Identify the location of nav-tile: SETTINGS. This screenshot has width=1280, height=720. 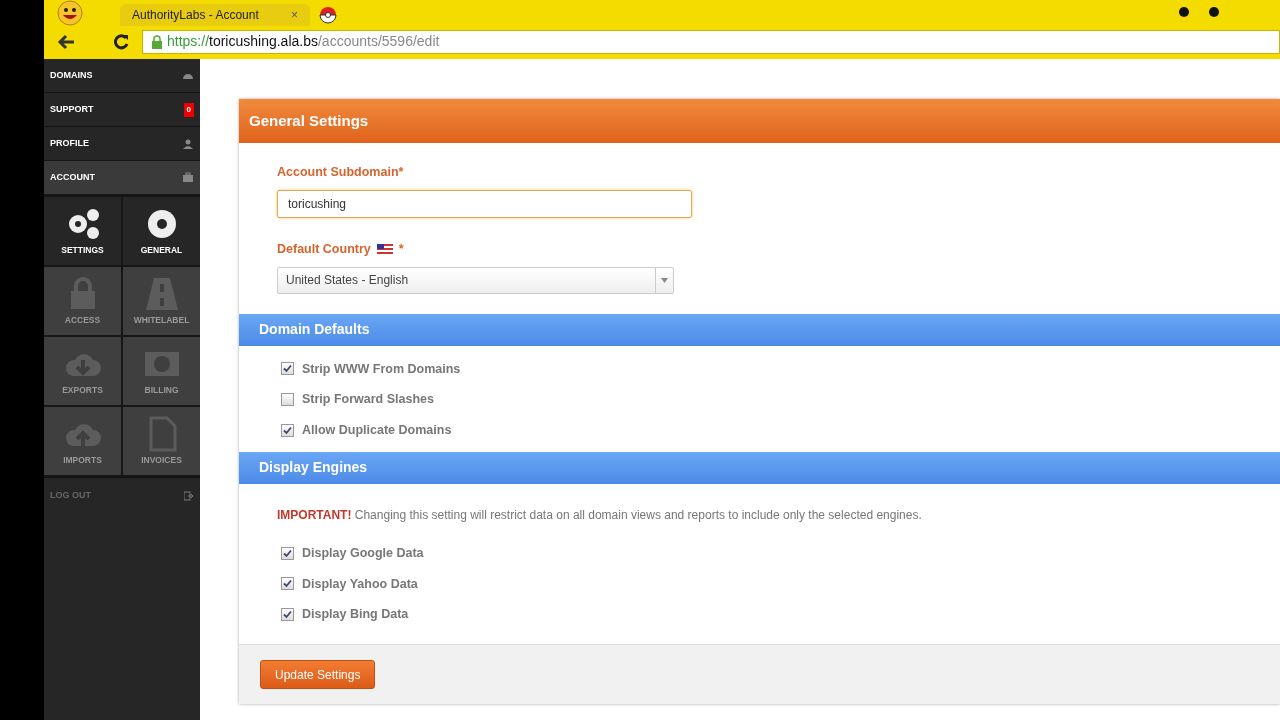
(82, 231).